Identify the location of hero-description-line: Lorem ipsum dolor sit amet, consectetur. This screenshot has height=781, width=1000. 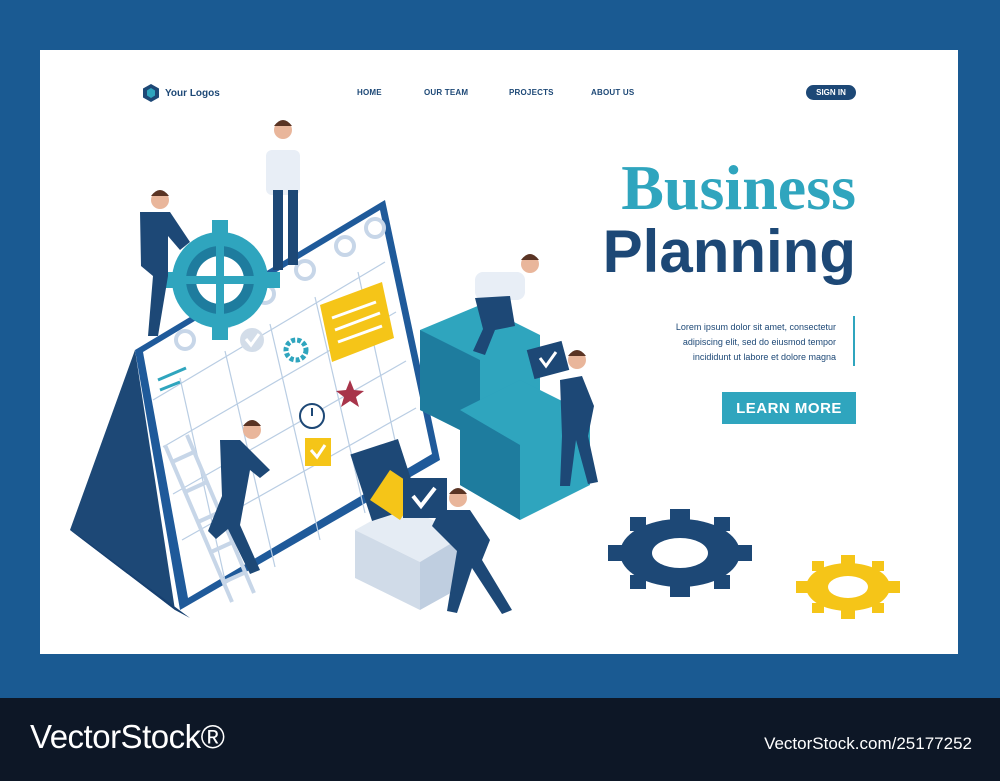
(755, 327).